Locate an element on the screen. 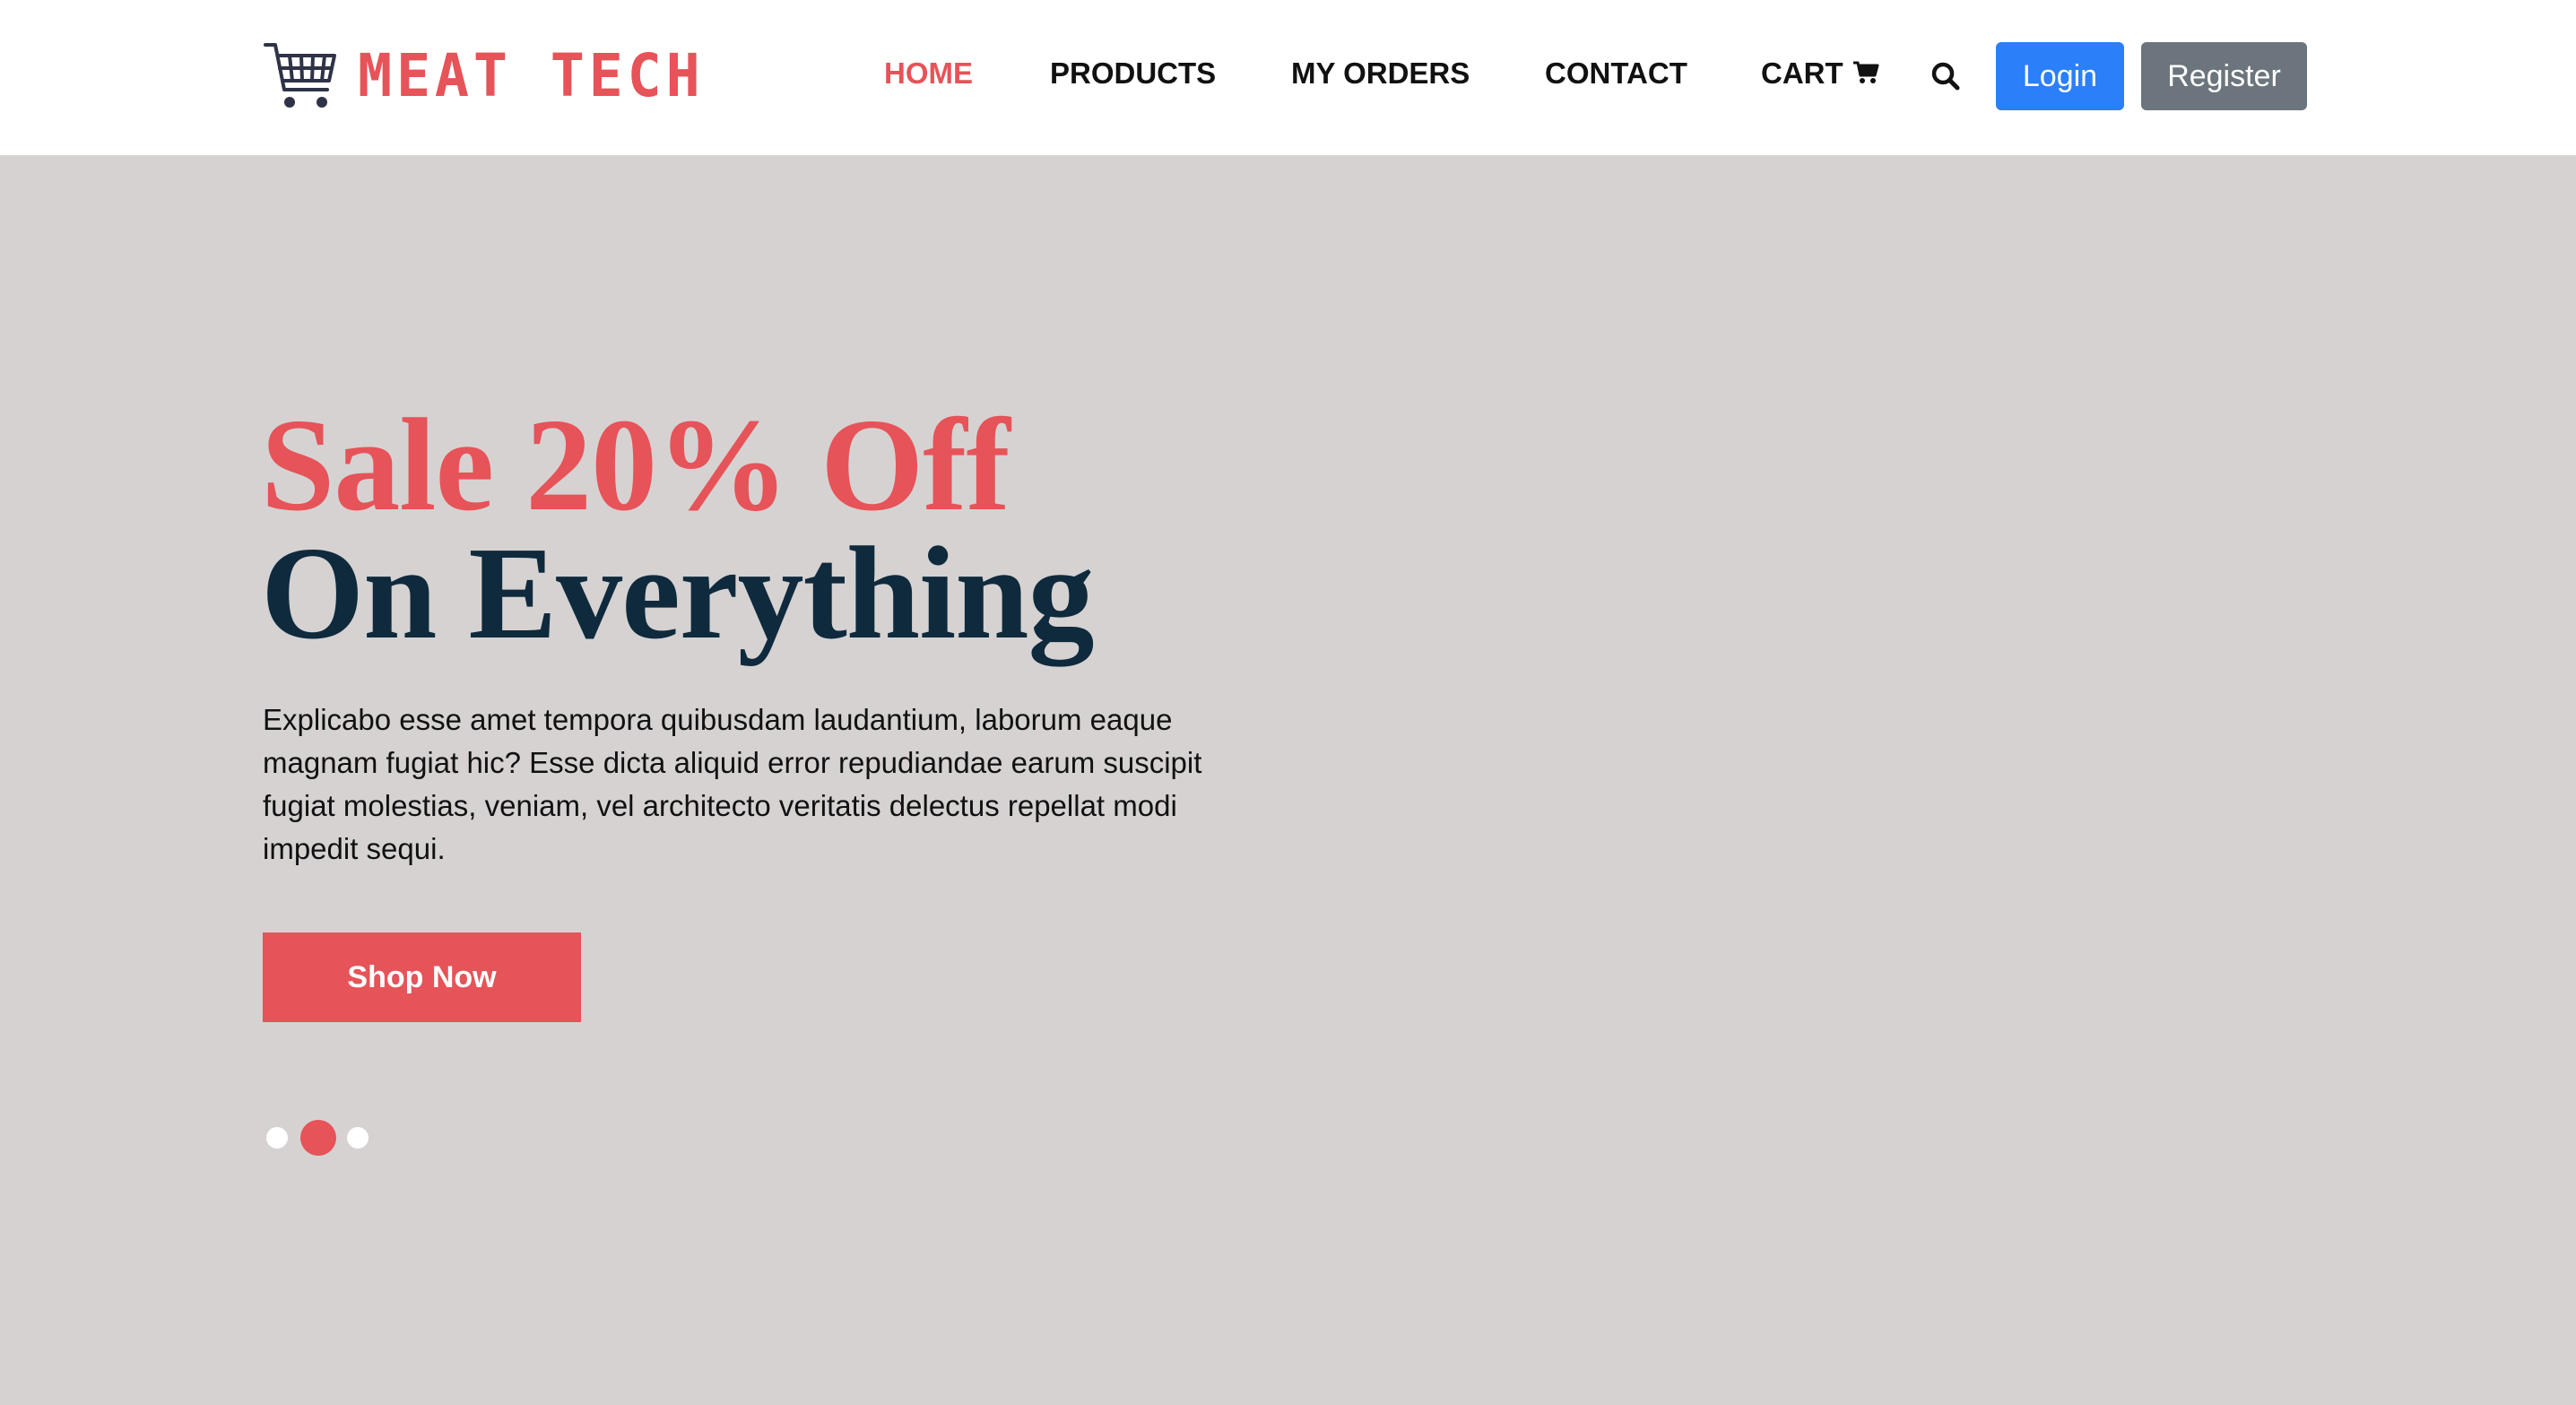 Image resolution: width=2576 pixels, height=1405 pixels. nav-item-products: PRODUCTS is located at coordinates (1133, 73).